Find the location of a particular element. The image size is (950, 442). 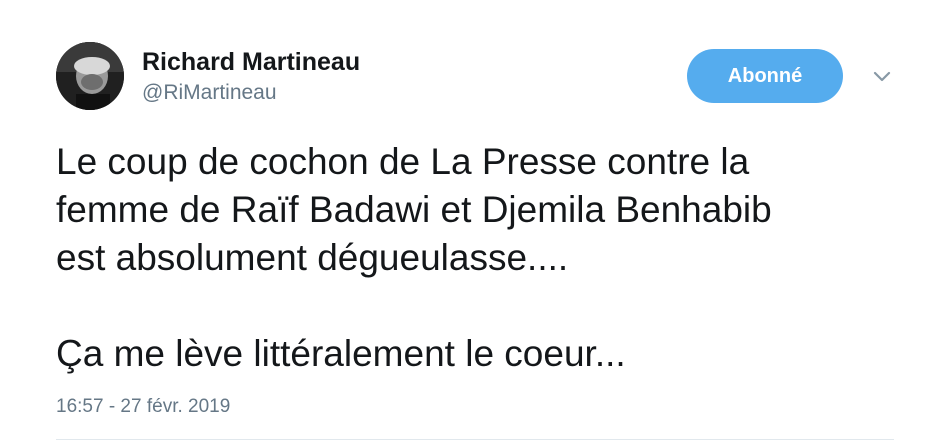

avatar-photo-icon is located at coordinates (90, 76).